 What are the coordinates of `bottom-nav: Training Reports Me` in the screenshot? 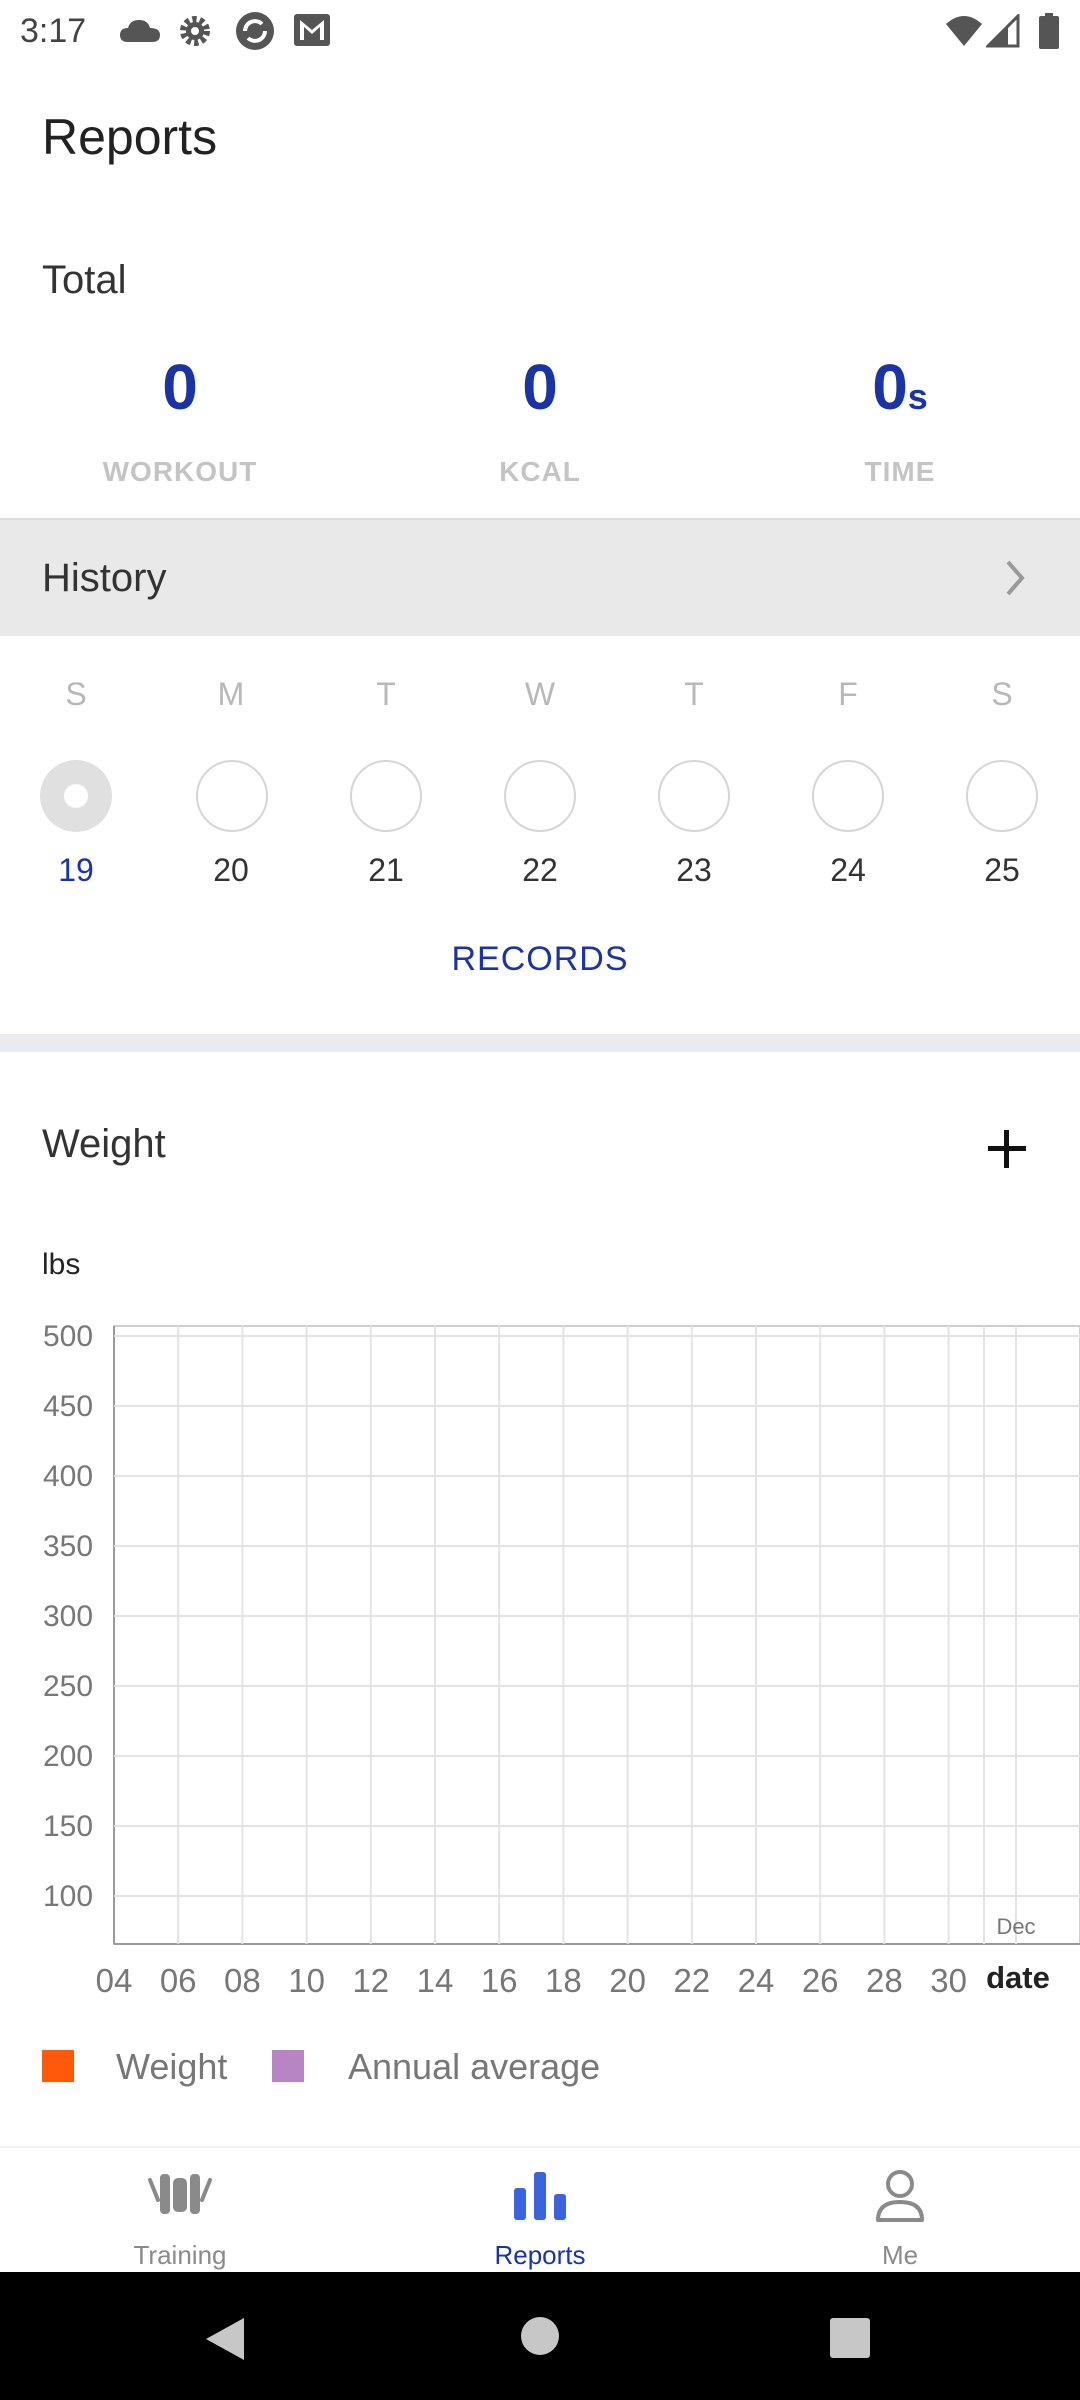 It's located at (540, 2209).